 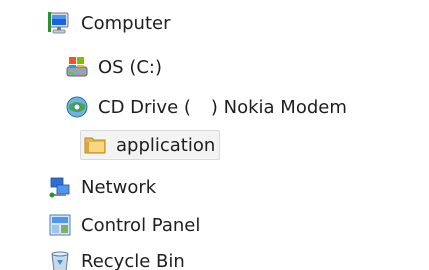 I want to click on cd-drive-icon, so click(x=77, y=107).